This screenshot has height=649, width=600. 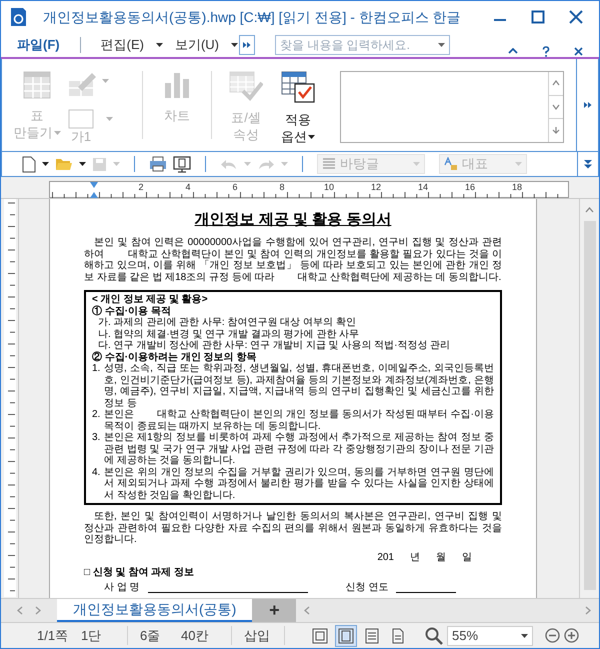 What do you see at coordinates (122, 587) in the screenshot?
I see `field-label: 사 업 명` at bounding box center [122, 587].